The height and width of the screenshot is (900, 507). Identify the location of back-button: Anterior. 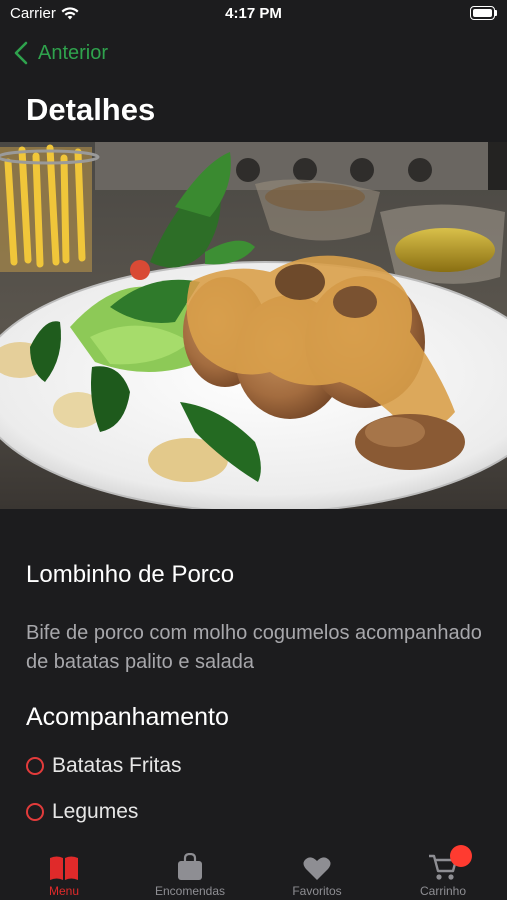
(61, 53).